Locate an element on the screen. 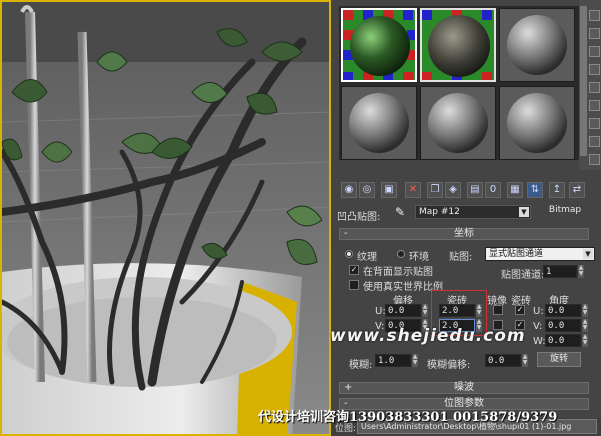  map-slot-label: 凹凸贴图: is located at coordinates (359, 217).